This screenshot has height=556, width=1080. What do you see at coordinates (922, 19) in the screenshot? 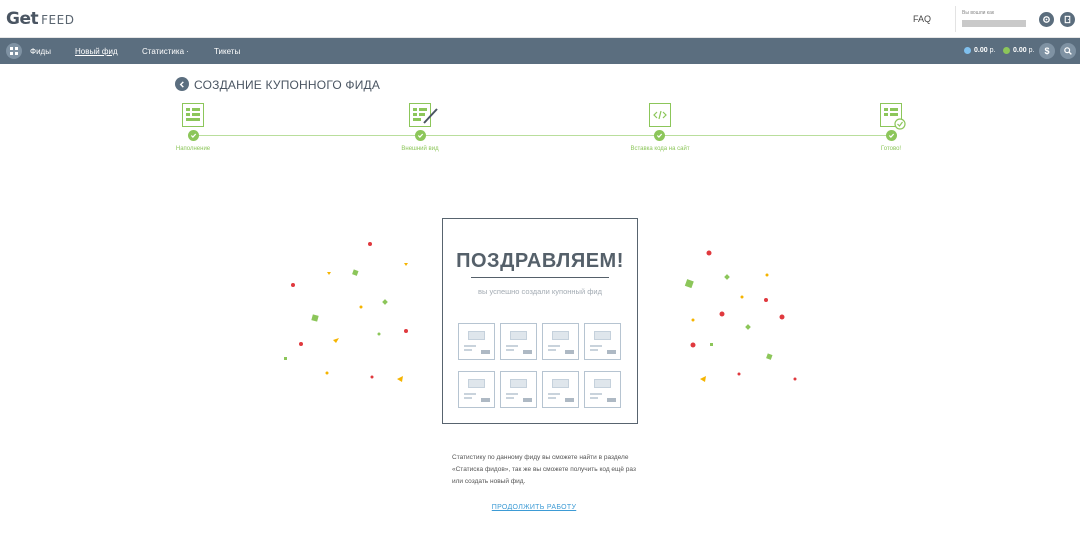
I see `faq-link: FAQ` at bounding box center [922, 19].